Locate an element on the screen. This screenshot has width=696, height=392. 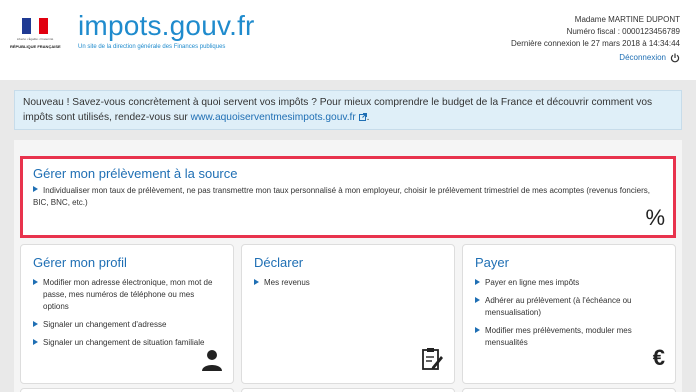
card-link-item: Mes revenus is located at coordinates (348, 283).